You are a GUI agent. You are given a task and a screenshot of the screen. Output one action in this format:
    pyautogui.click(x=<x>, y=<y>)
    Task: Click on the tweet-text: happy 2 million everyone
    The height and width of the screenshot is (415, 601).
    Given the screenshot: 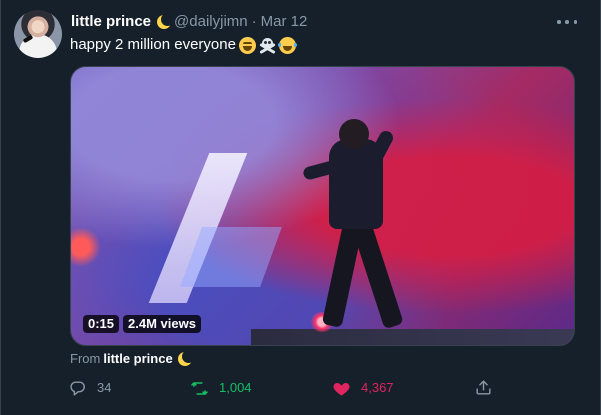 What is the action you would take?
    pyautogui.click(x=183, y=45)
    